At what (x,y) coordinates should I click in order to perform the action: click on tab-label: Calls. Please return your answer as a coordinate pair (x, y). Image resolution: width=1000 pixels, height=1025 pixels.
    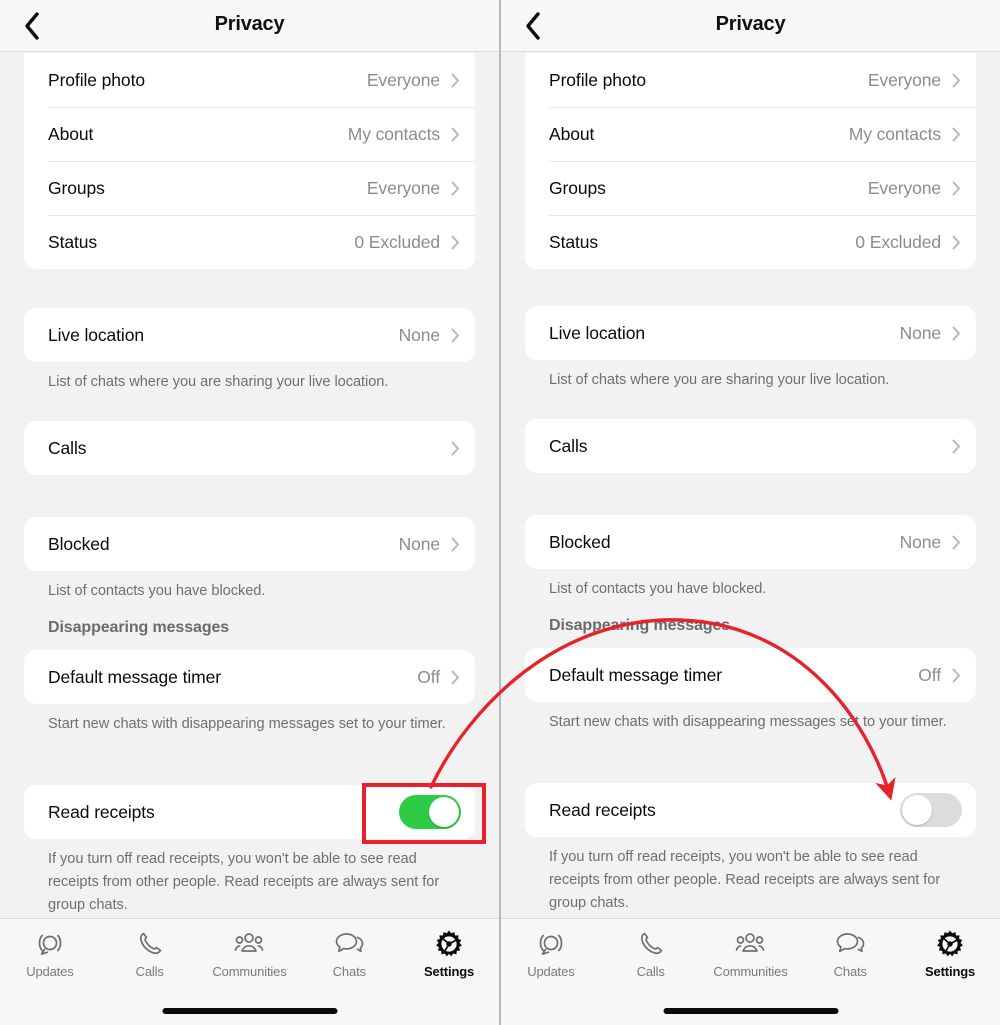
    Looking at the image, I should click on (149, 971).